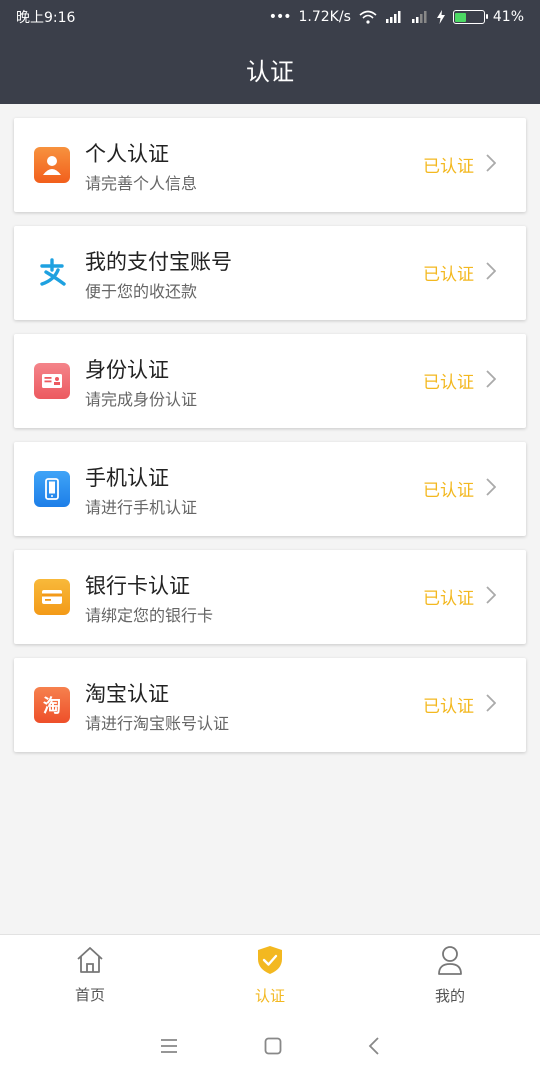 This screenshot has height=1080, width=540. Describe the element at coordinates (90, 962) in the screenshot. I see `home-icon` at that location.